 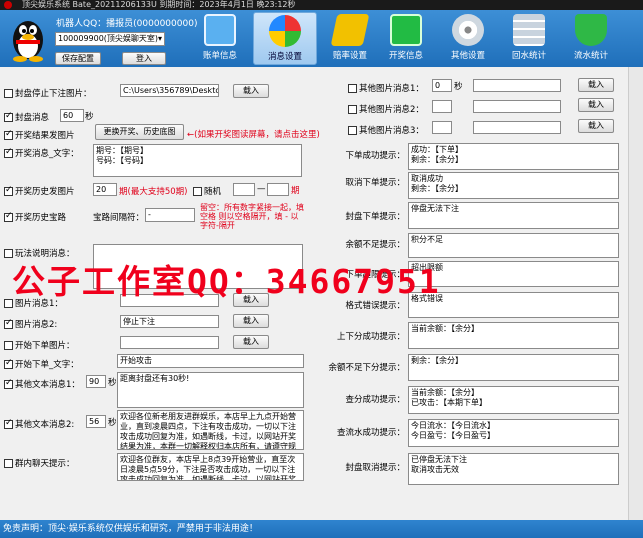 What do you see at coordinates (596, 85) in the screenshot?
I see `other-image-1-load-button: 载入` at bounding box center [596, 85].